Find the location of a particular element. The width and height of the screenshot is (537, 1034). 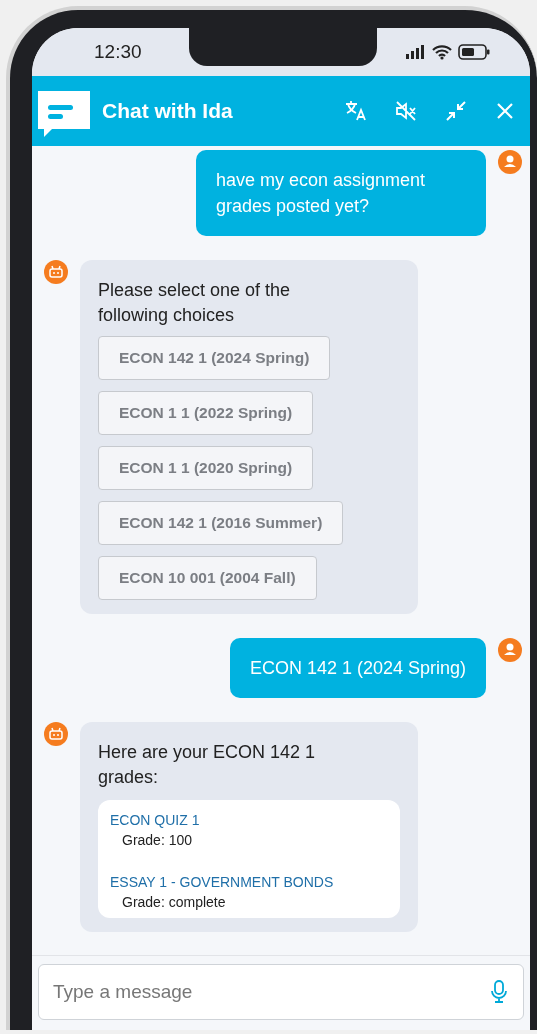

choice-button: ECON 1 1 (2020 Spring) is located at coordinates (206, 468).